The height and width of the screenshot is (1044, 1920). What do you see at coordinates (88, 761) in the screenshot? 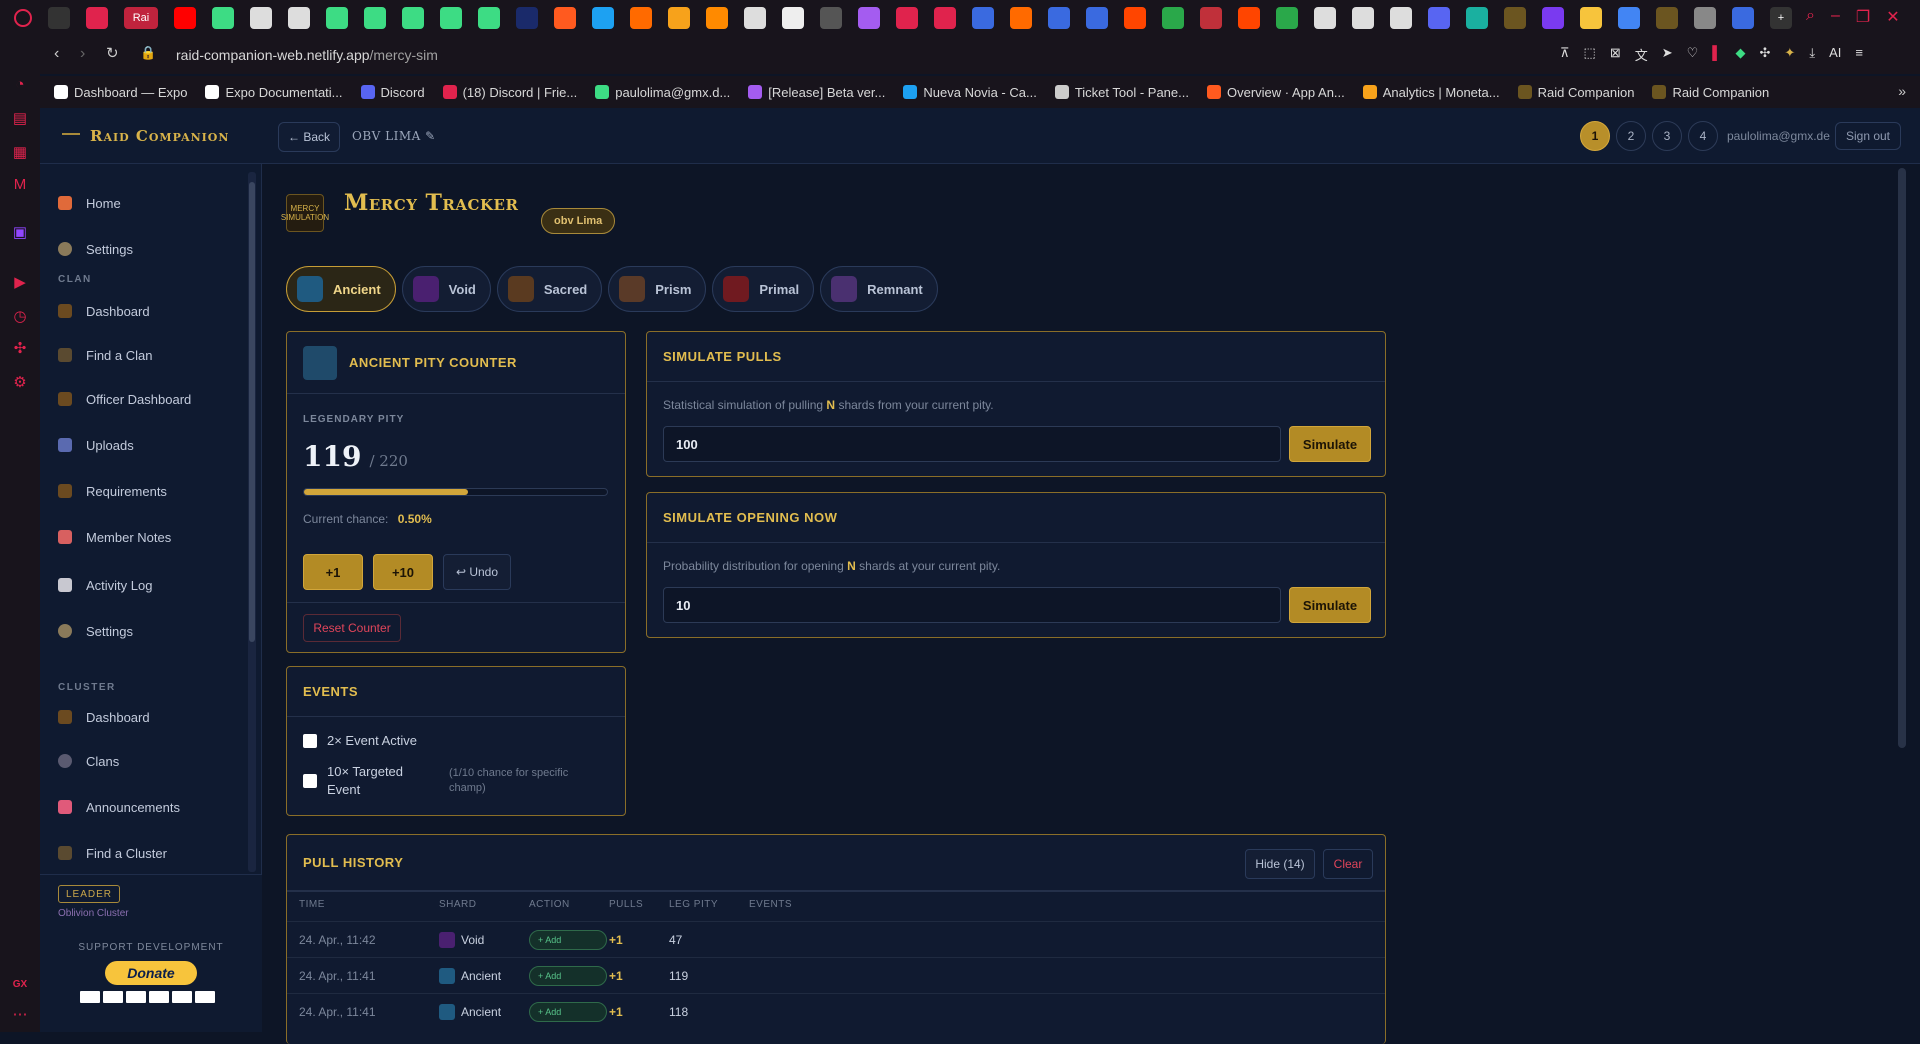
I see `sidebar-item-clans: Clans` at bounding box center [88, 761].